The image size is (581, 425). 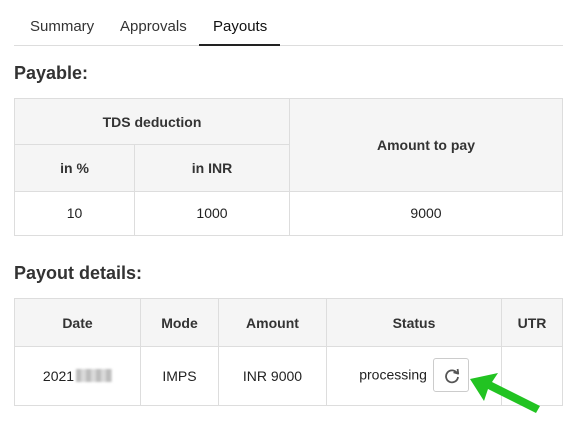 I want to click on table-row: 10 1000 9000, so click(x=288, y=213).